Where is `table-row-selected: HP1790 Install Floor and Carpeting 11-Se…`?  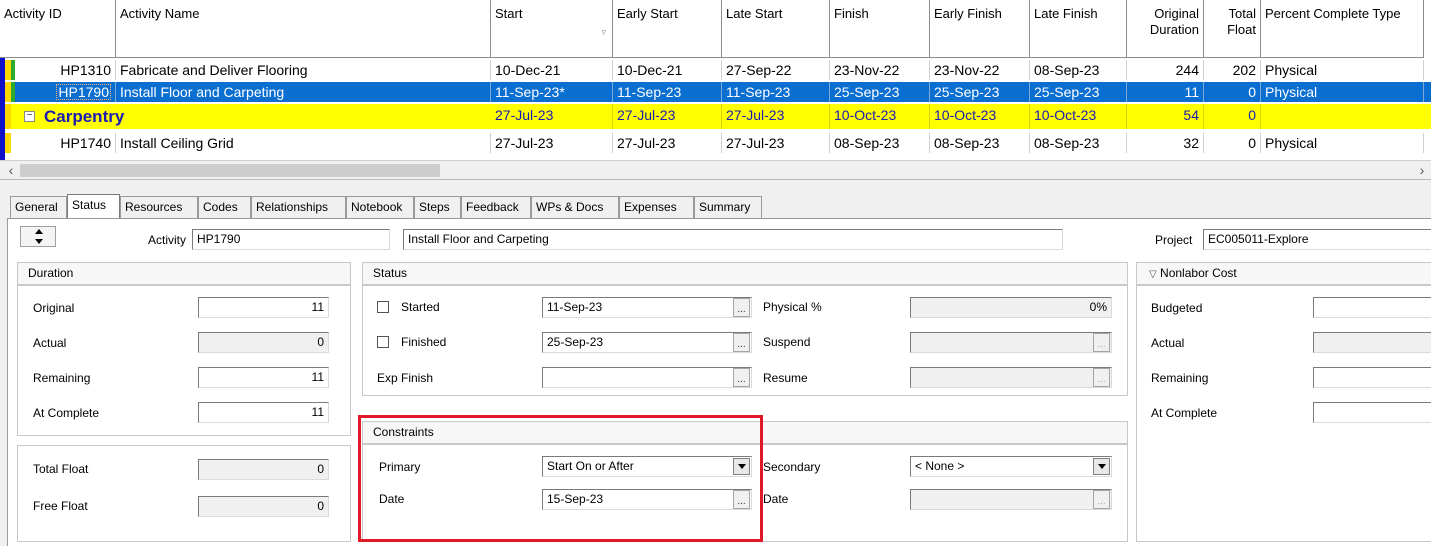
table-row-selected: HP1790 Install Floor and Carpeting 11-Se… is located at coordinates (715, 92).